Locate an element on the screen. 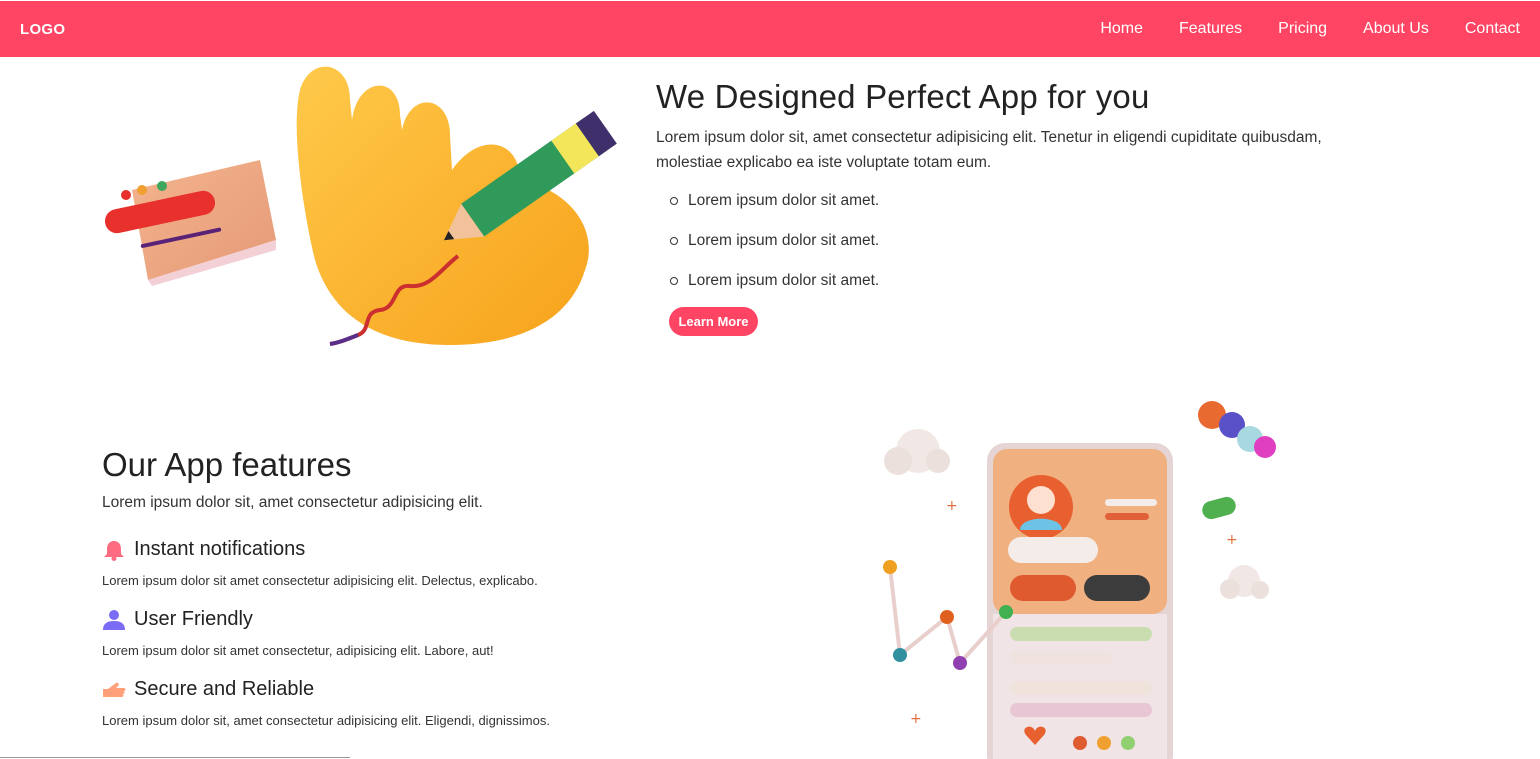 This screenshot has height=759, width=1540. feature-header: Secure and Reliable is located at coordinates (402, 689).